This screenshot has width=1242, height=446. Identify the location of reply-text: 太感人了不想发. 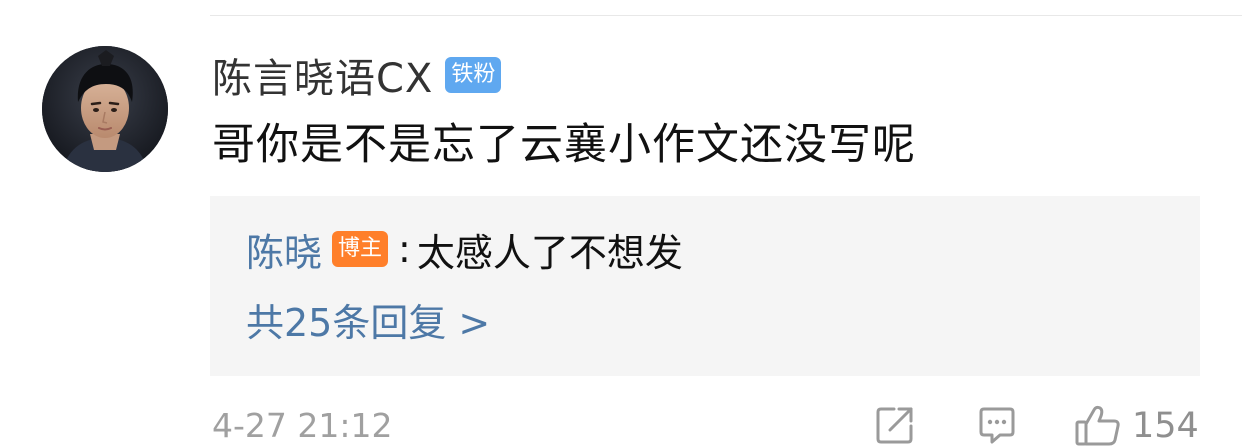
(549, 252).